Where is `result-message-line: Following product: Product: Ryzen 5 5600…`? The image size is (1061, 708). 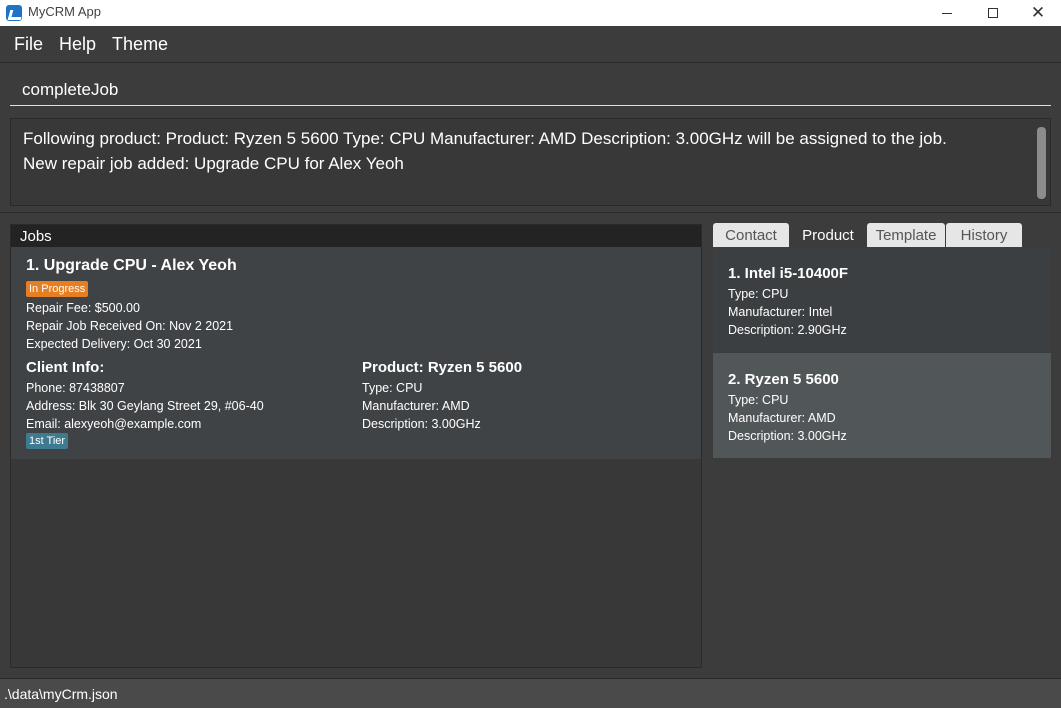 result-message-line: Following product: Product: Ryzen 5 5600… is located at coordinates (485, 138).